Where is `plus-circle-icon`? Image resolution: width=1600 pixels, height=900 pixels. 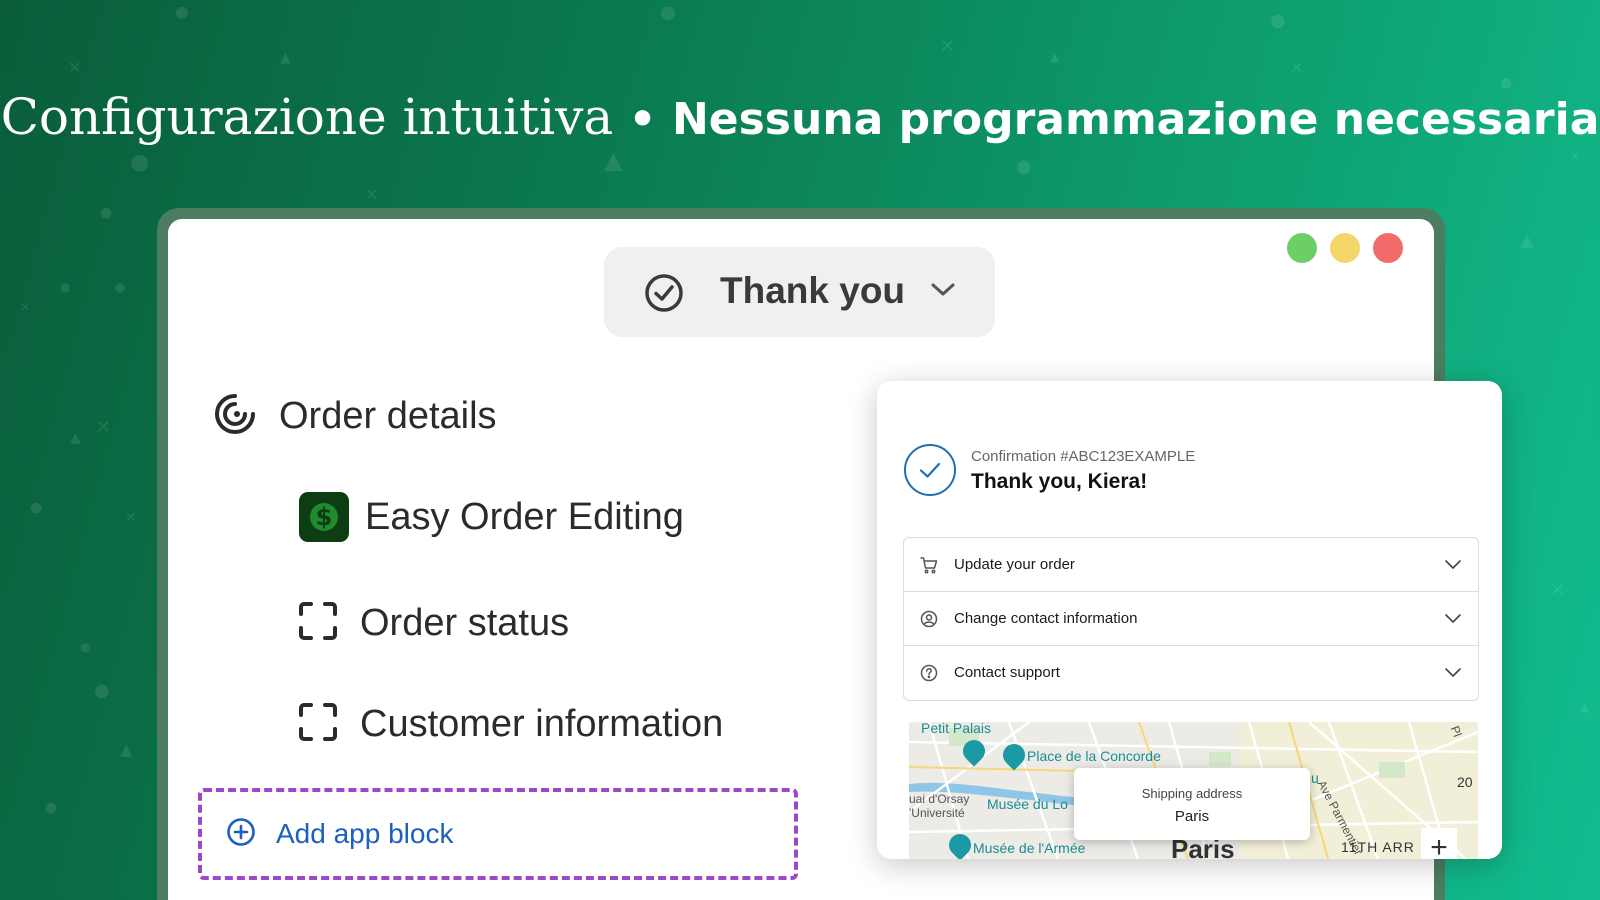
plus-circle-icon is located at coordinates (241, 834).